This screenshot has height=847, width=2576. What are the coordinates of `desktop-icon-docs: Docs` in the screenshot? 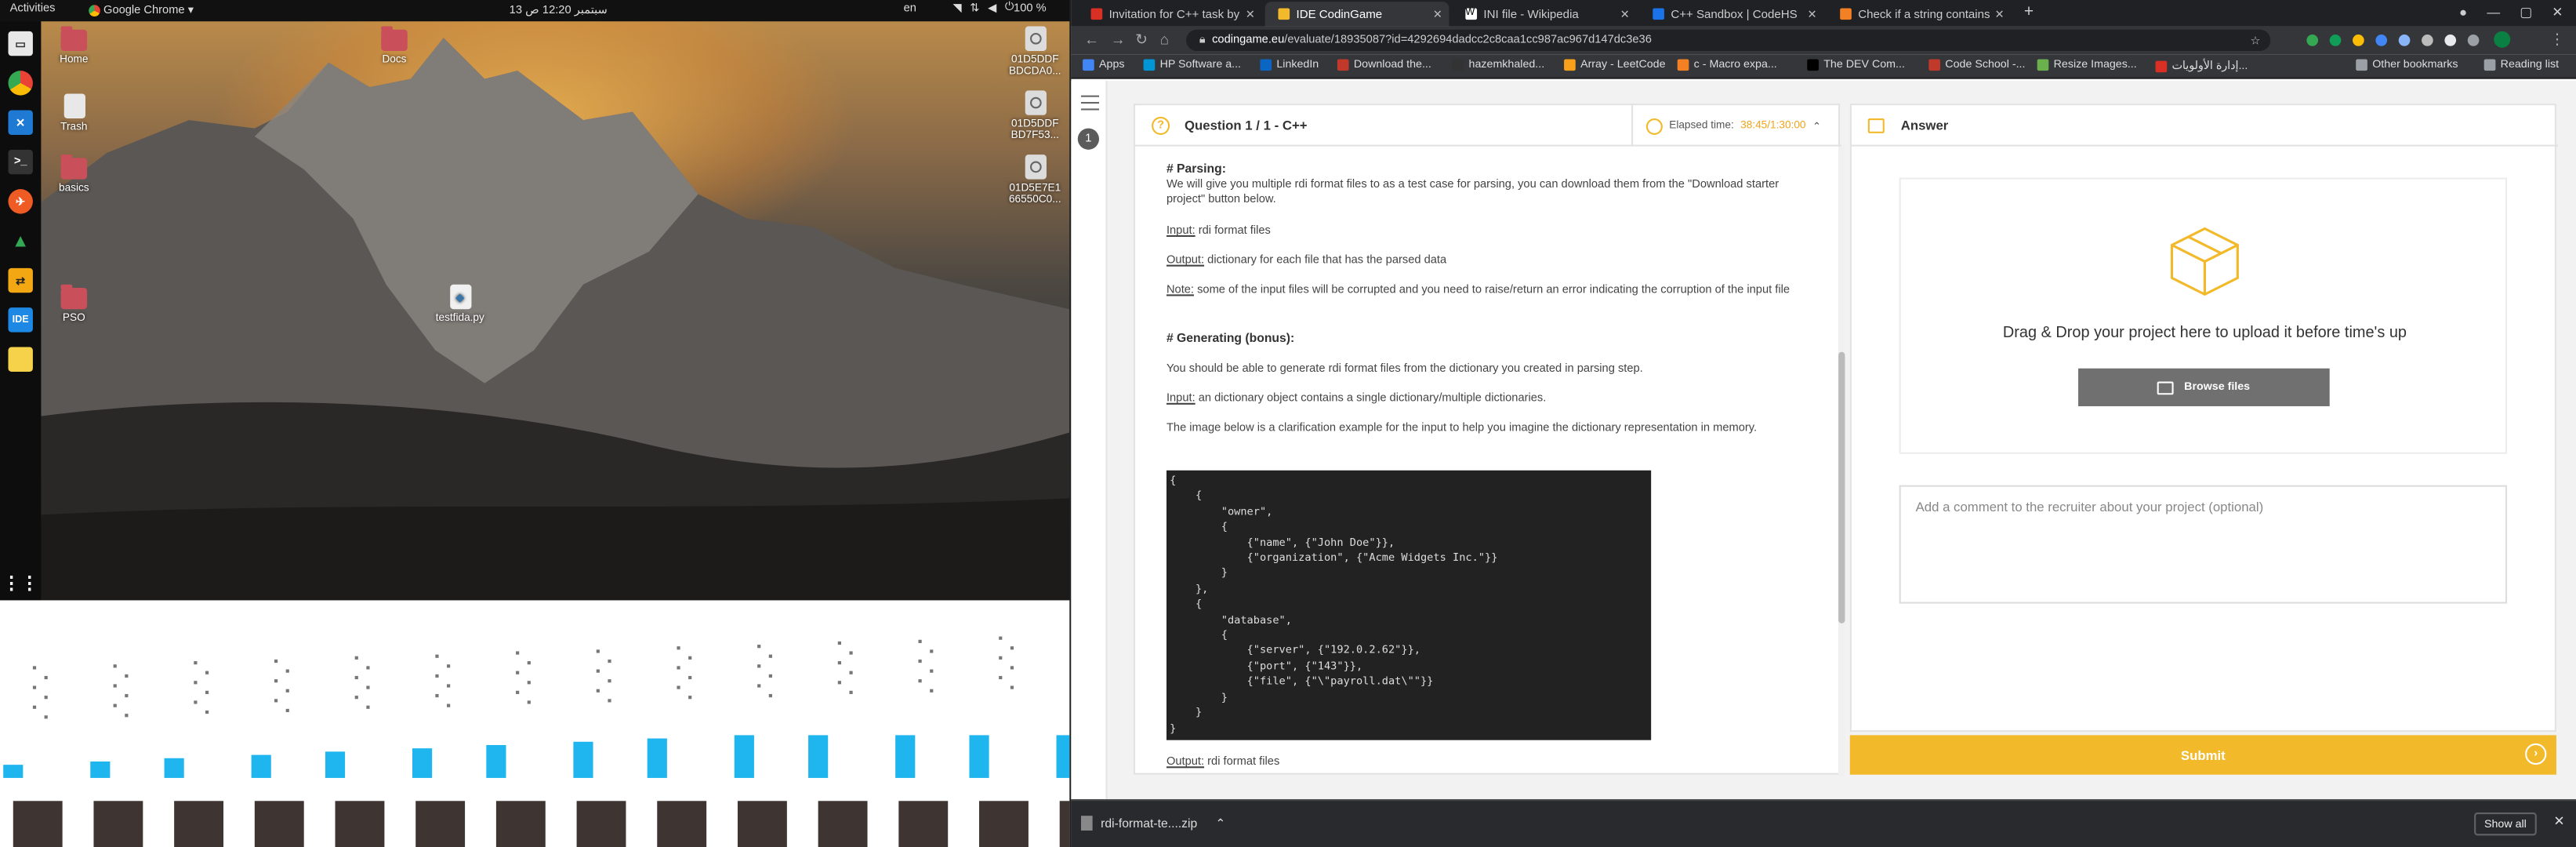 It's located at (395, 46).